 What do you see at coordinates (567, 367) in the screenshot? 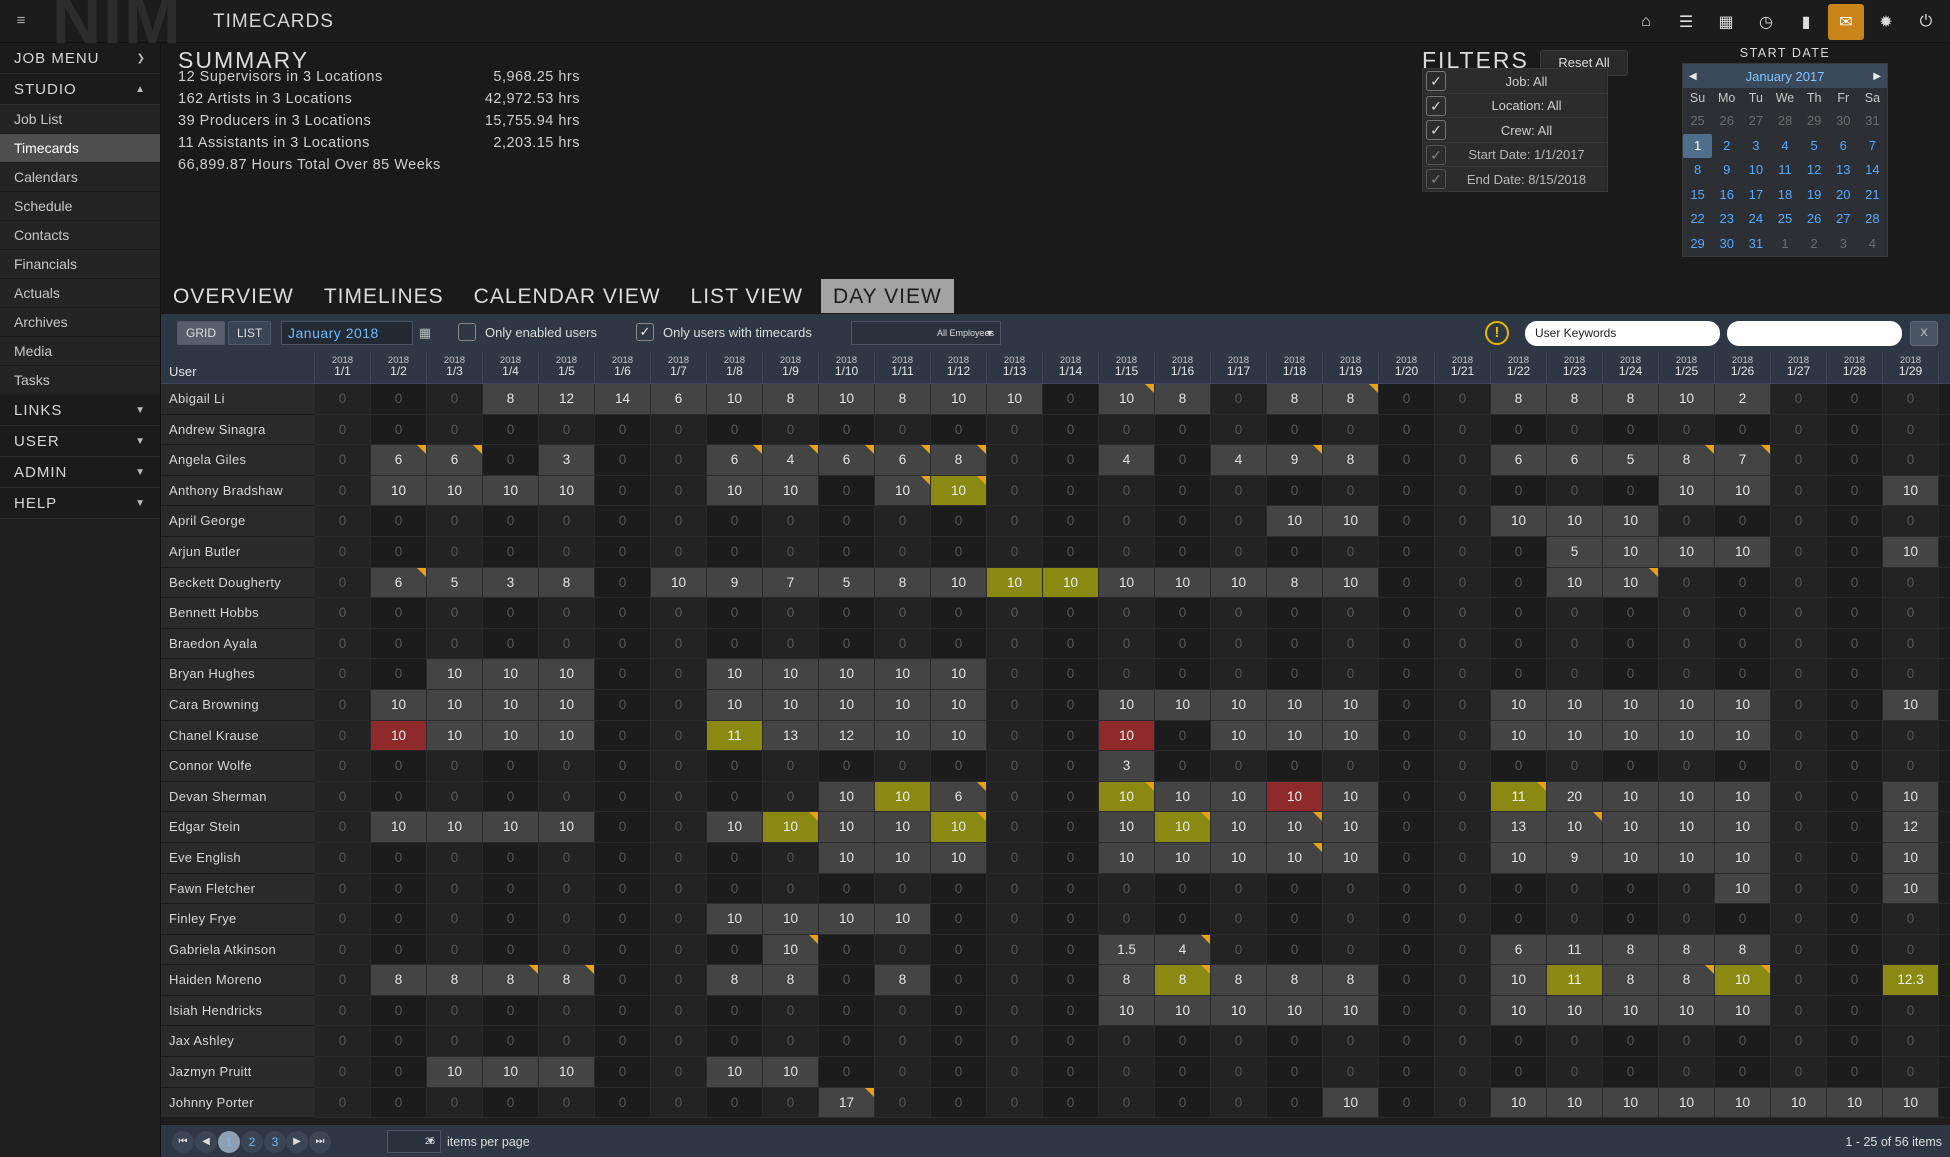
I see `date-column-header: 2018 1/5` at bounding box center [567, 367].